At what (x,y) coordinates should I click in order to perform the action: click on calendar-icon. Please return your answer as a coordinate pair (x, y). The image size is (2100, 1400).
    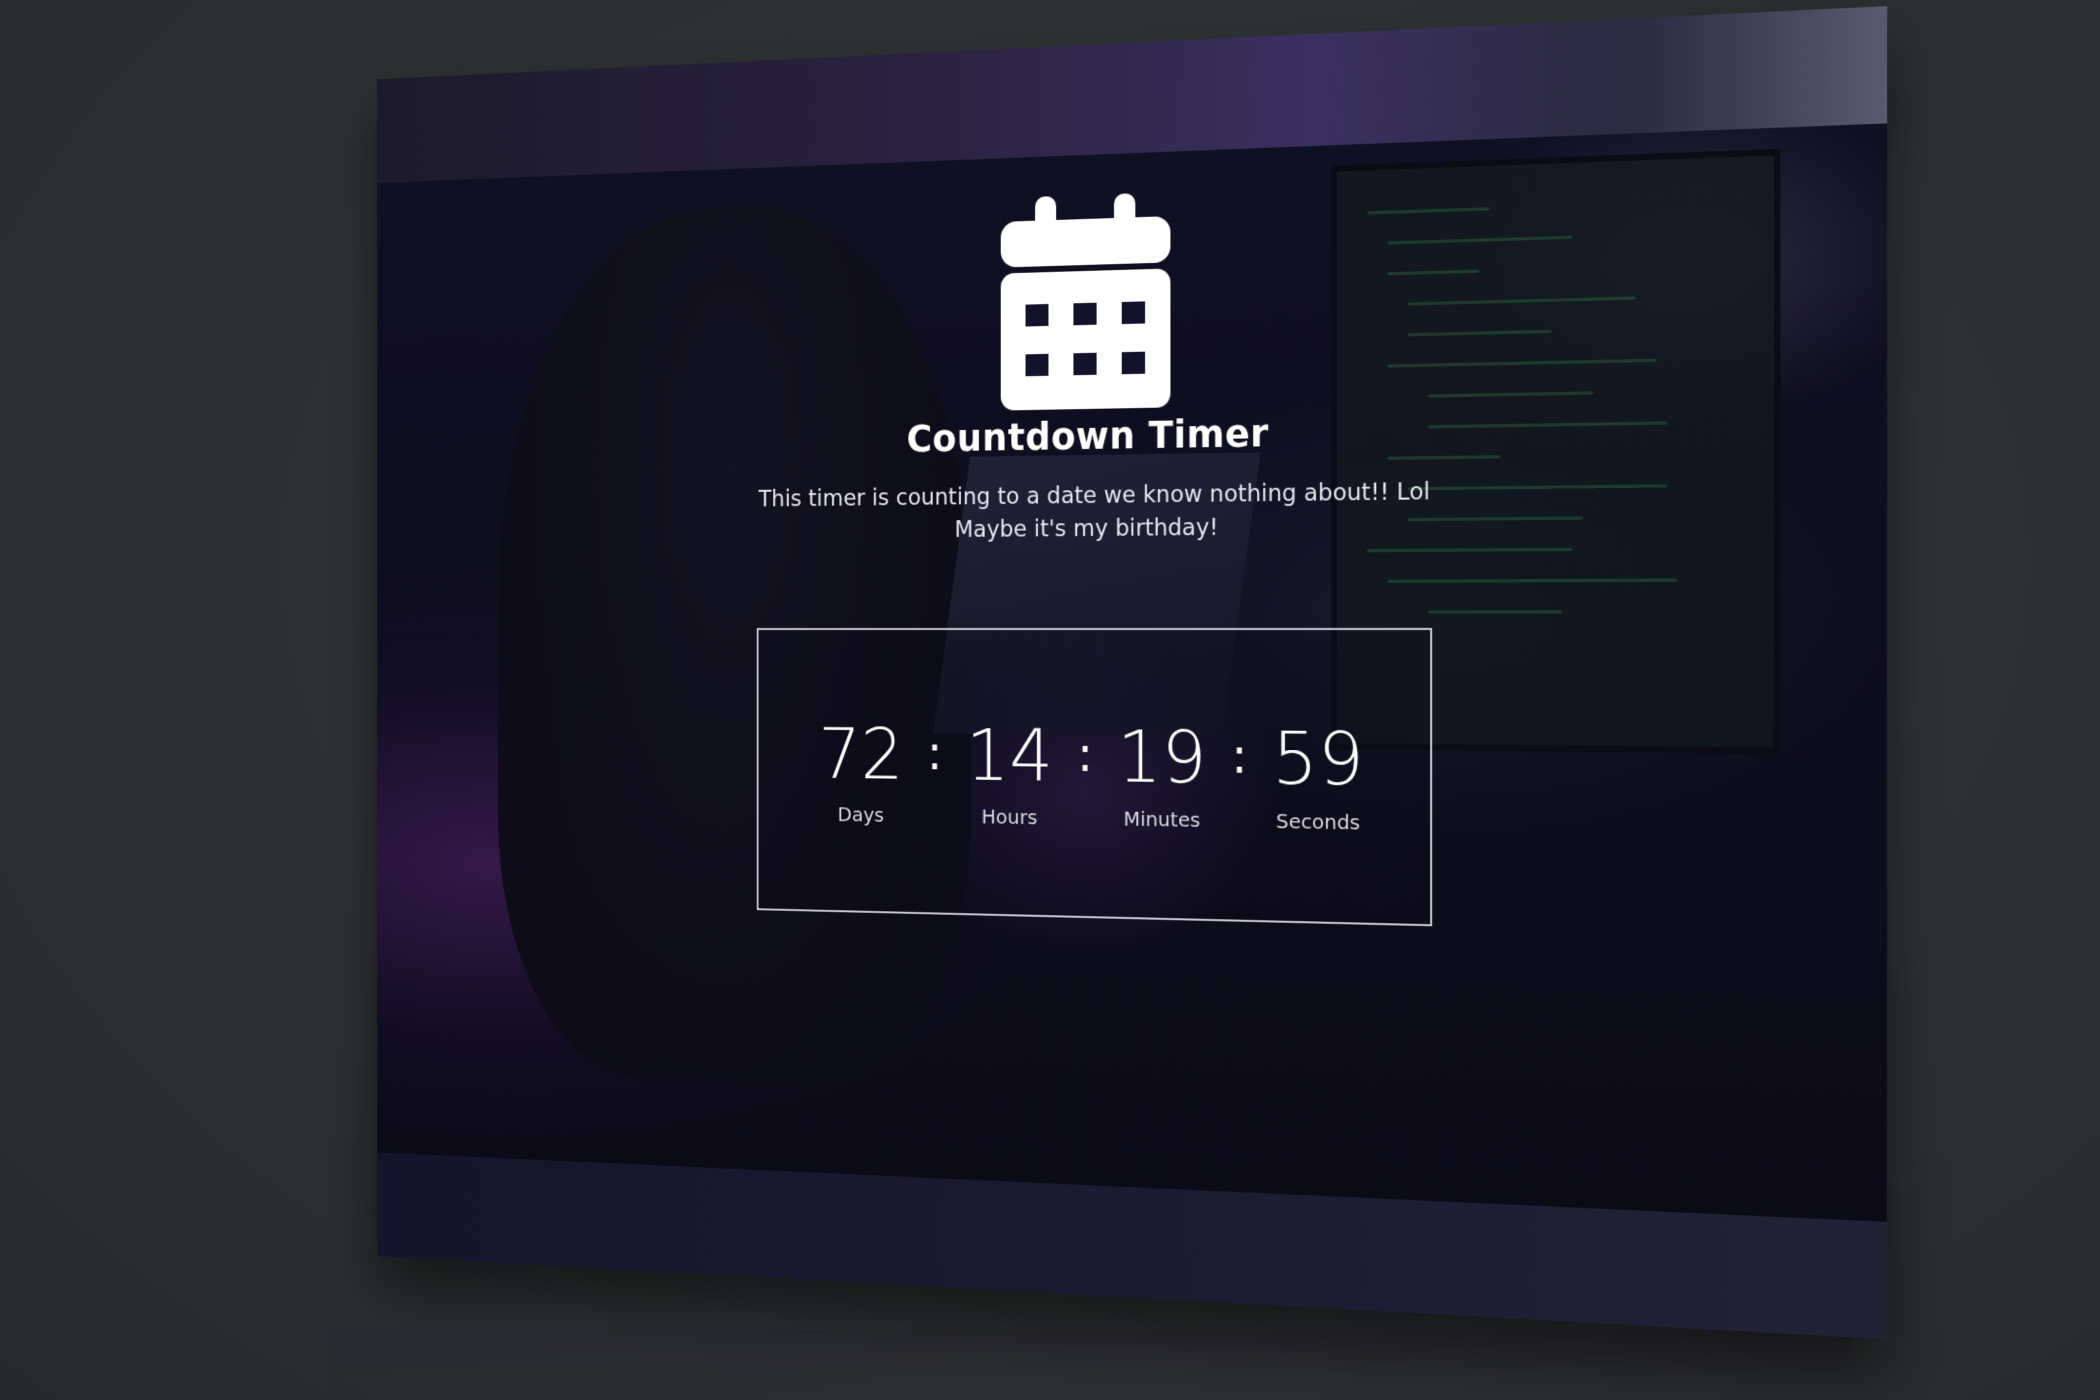
    Looking at the image, I should click on (1085, 302).